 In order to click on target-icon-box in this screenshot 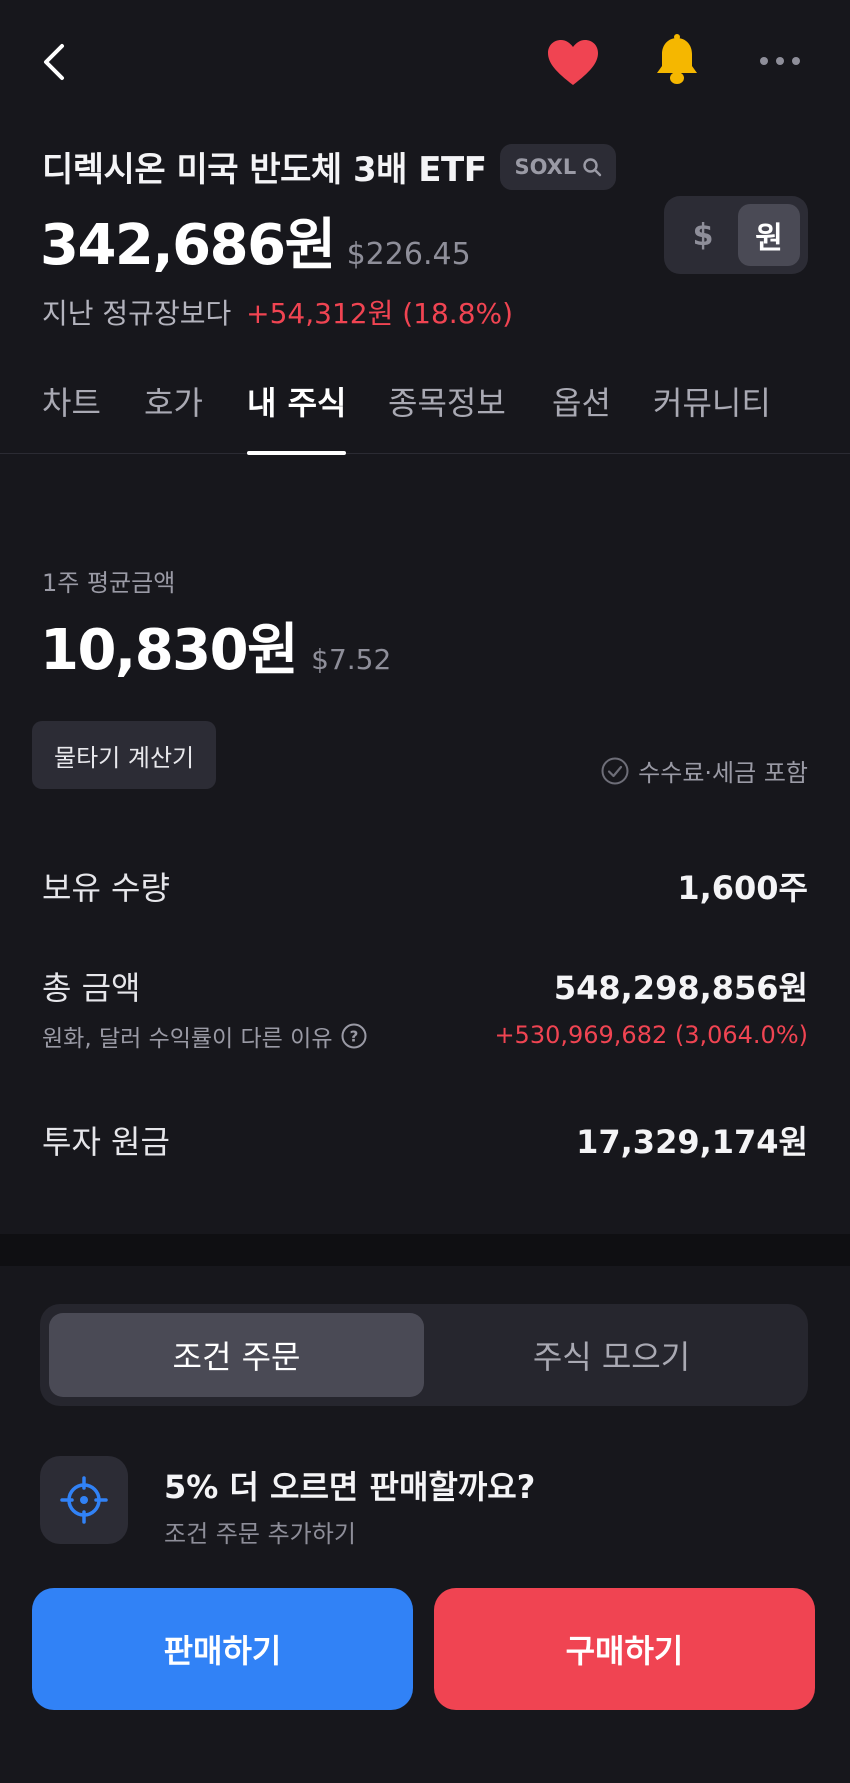, I will do `click(84, 1500)`.